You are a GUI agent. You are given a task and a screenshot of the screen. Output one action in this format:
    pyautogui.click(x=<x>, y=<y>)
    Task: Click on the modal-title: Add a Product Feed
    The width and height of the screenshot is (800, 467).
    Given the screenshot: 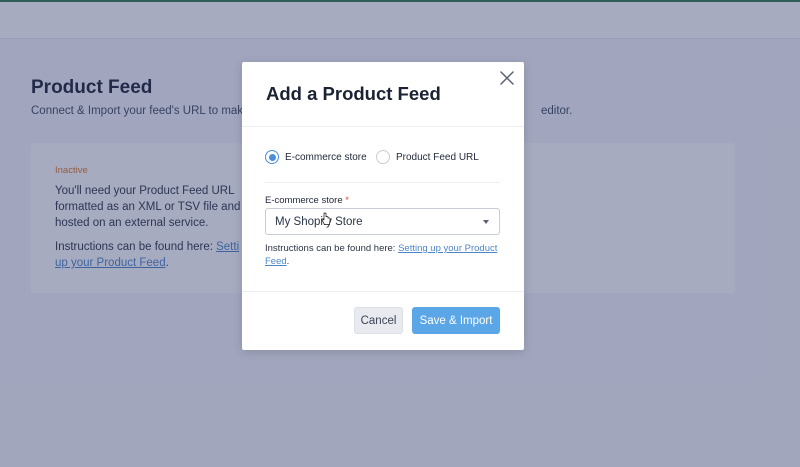 What is the action you would take?
    pyautogui.click(x=353, y=93)
    